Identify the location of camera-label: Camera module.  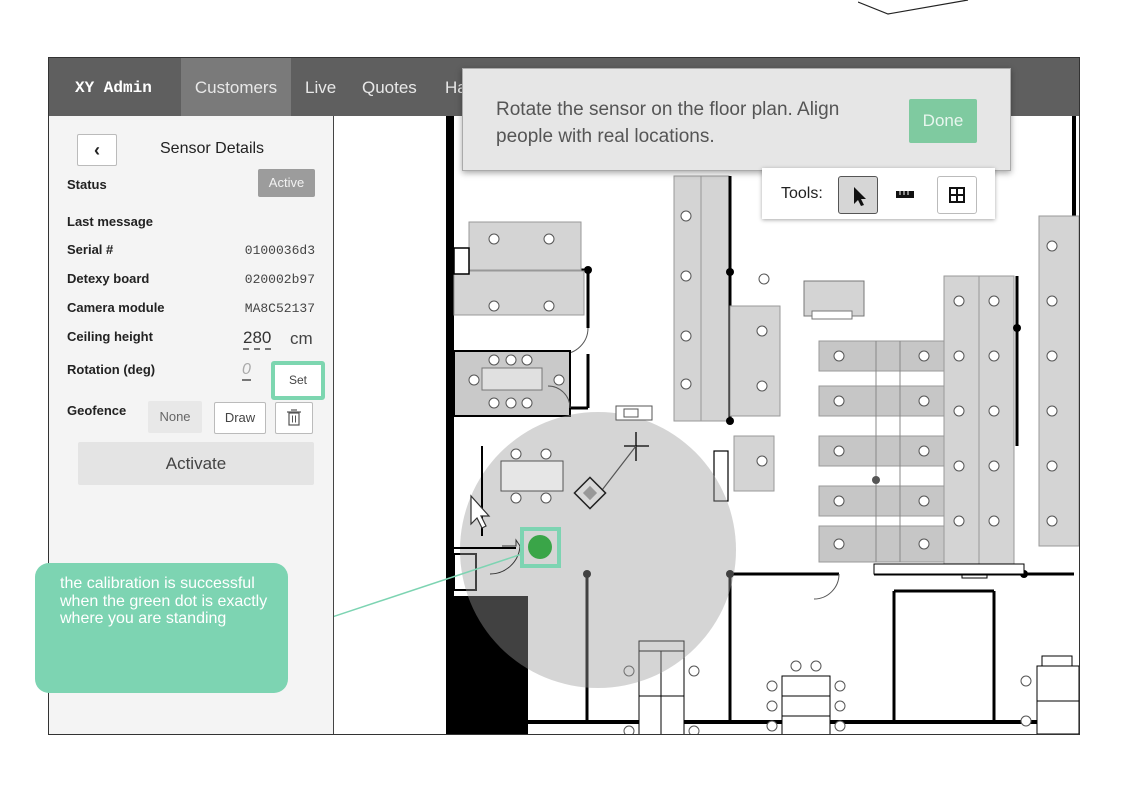
(116, 307).